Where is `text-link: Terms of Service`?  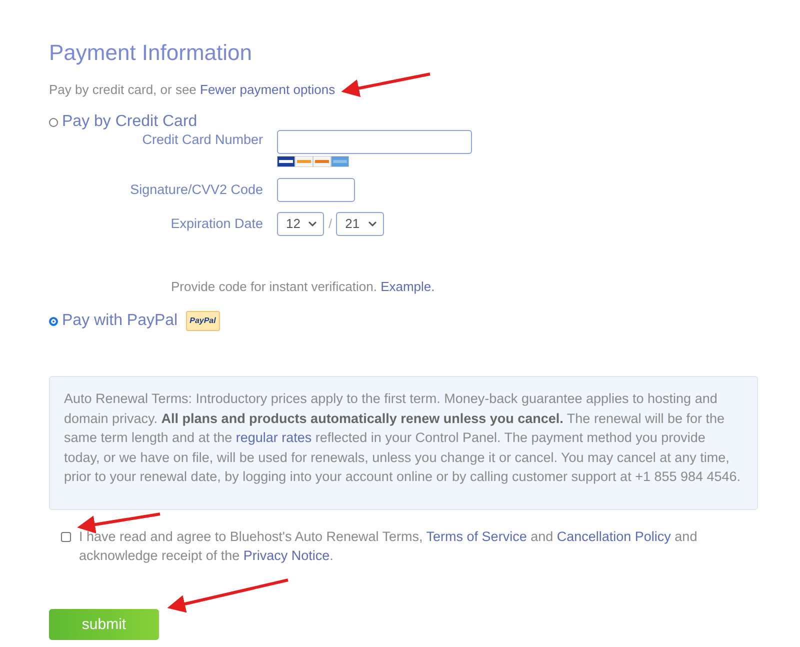
text-link: Terms of Service is located at coordinates (476, 536).